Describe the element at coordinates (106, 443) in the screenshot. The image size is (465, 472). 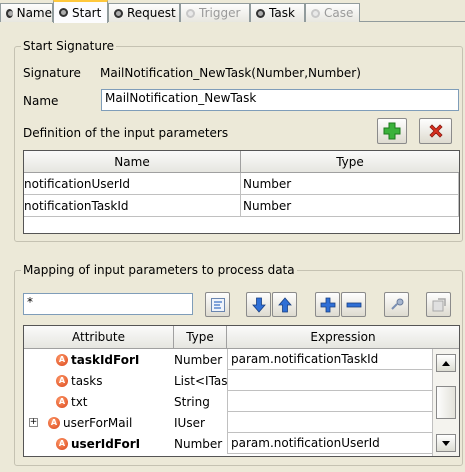
I see `attribute-name: userIdForI` at that location.